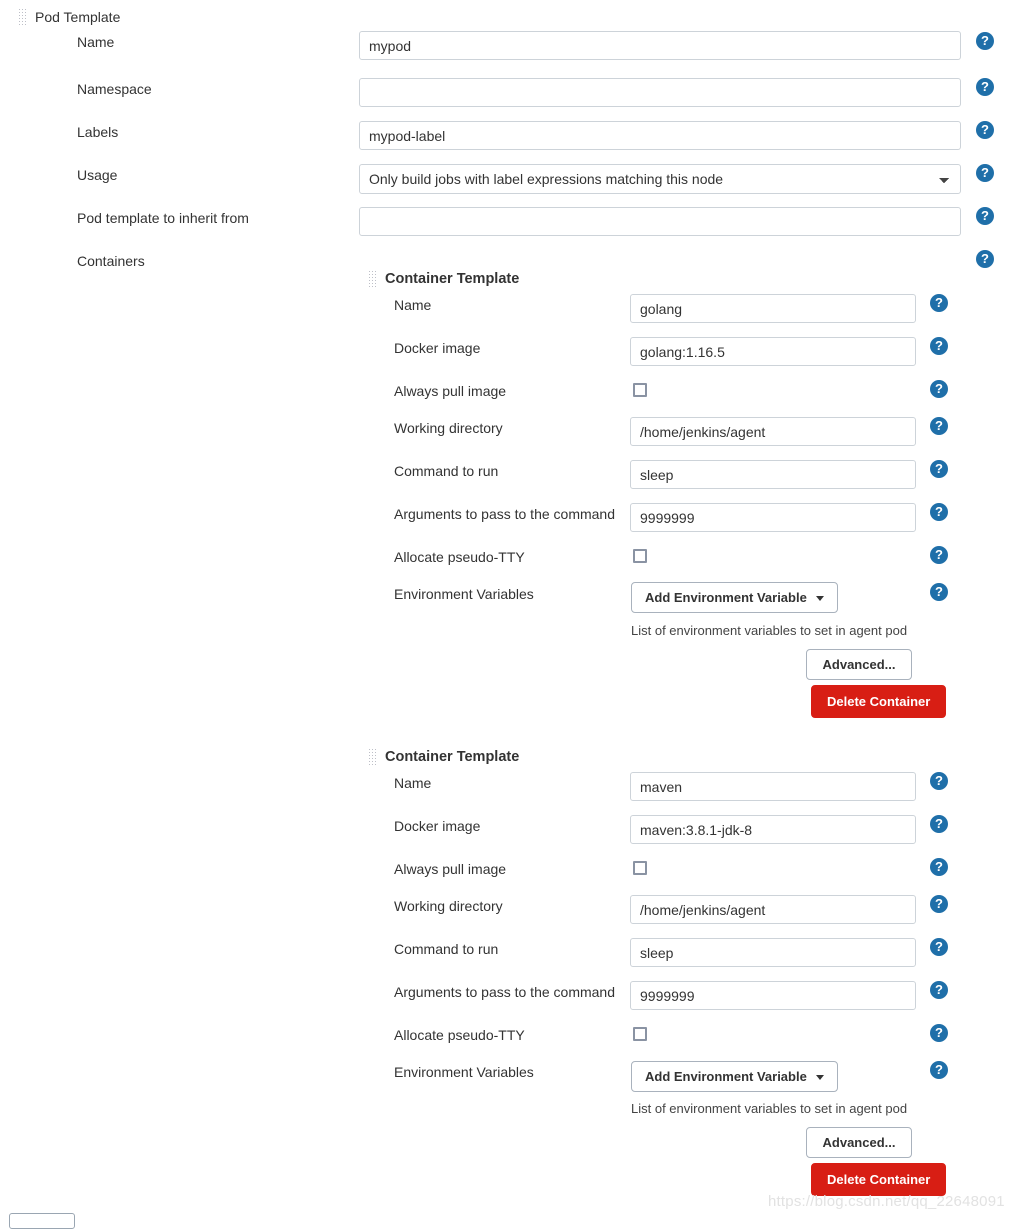 This screenshot has height=1229, width=1022. I want to click on pod-name-input, so click(660, 45).